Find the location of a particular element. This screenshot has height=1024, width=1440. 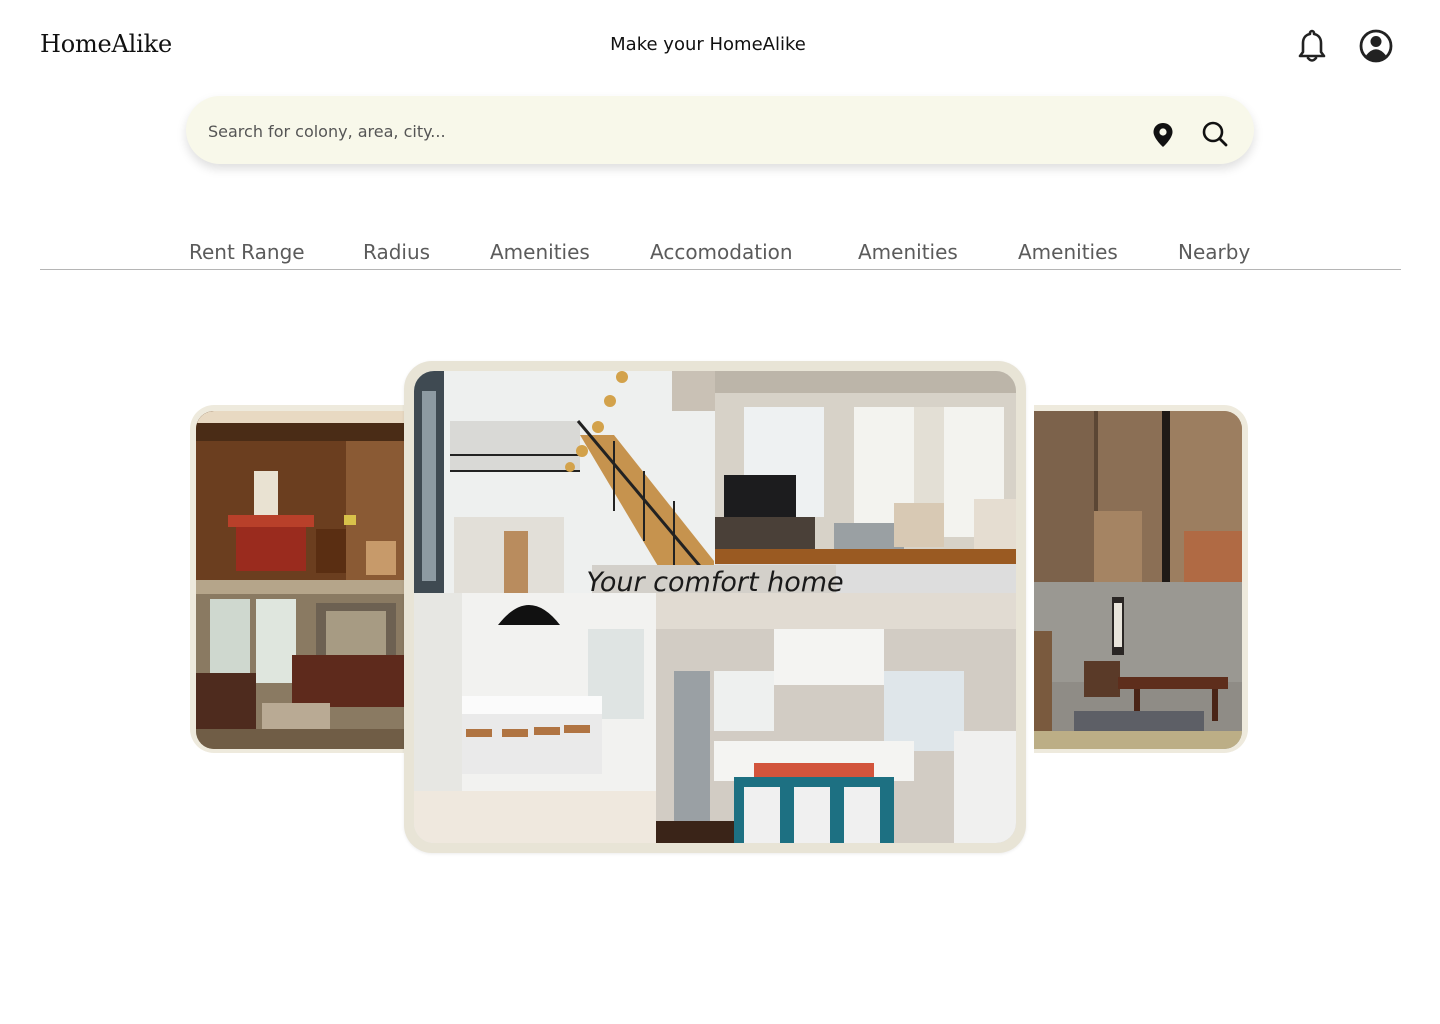

bell-icon is located at coordinates (1312, 45).